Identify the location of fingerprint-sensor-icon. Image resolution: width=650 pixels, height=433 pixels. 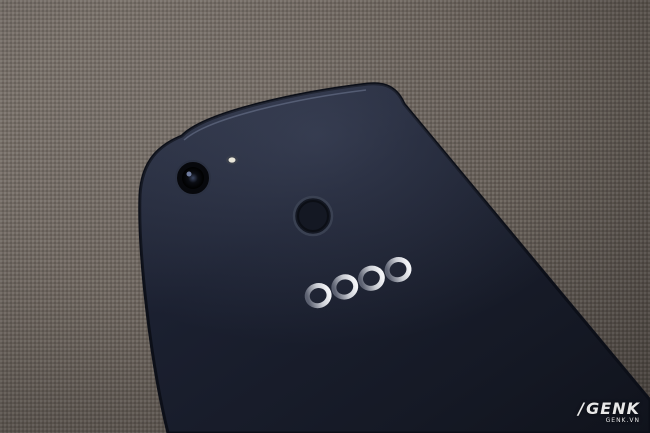
(313, 216).